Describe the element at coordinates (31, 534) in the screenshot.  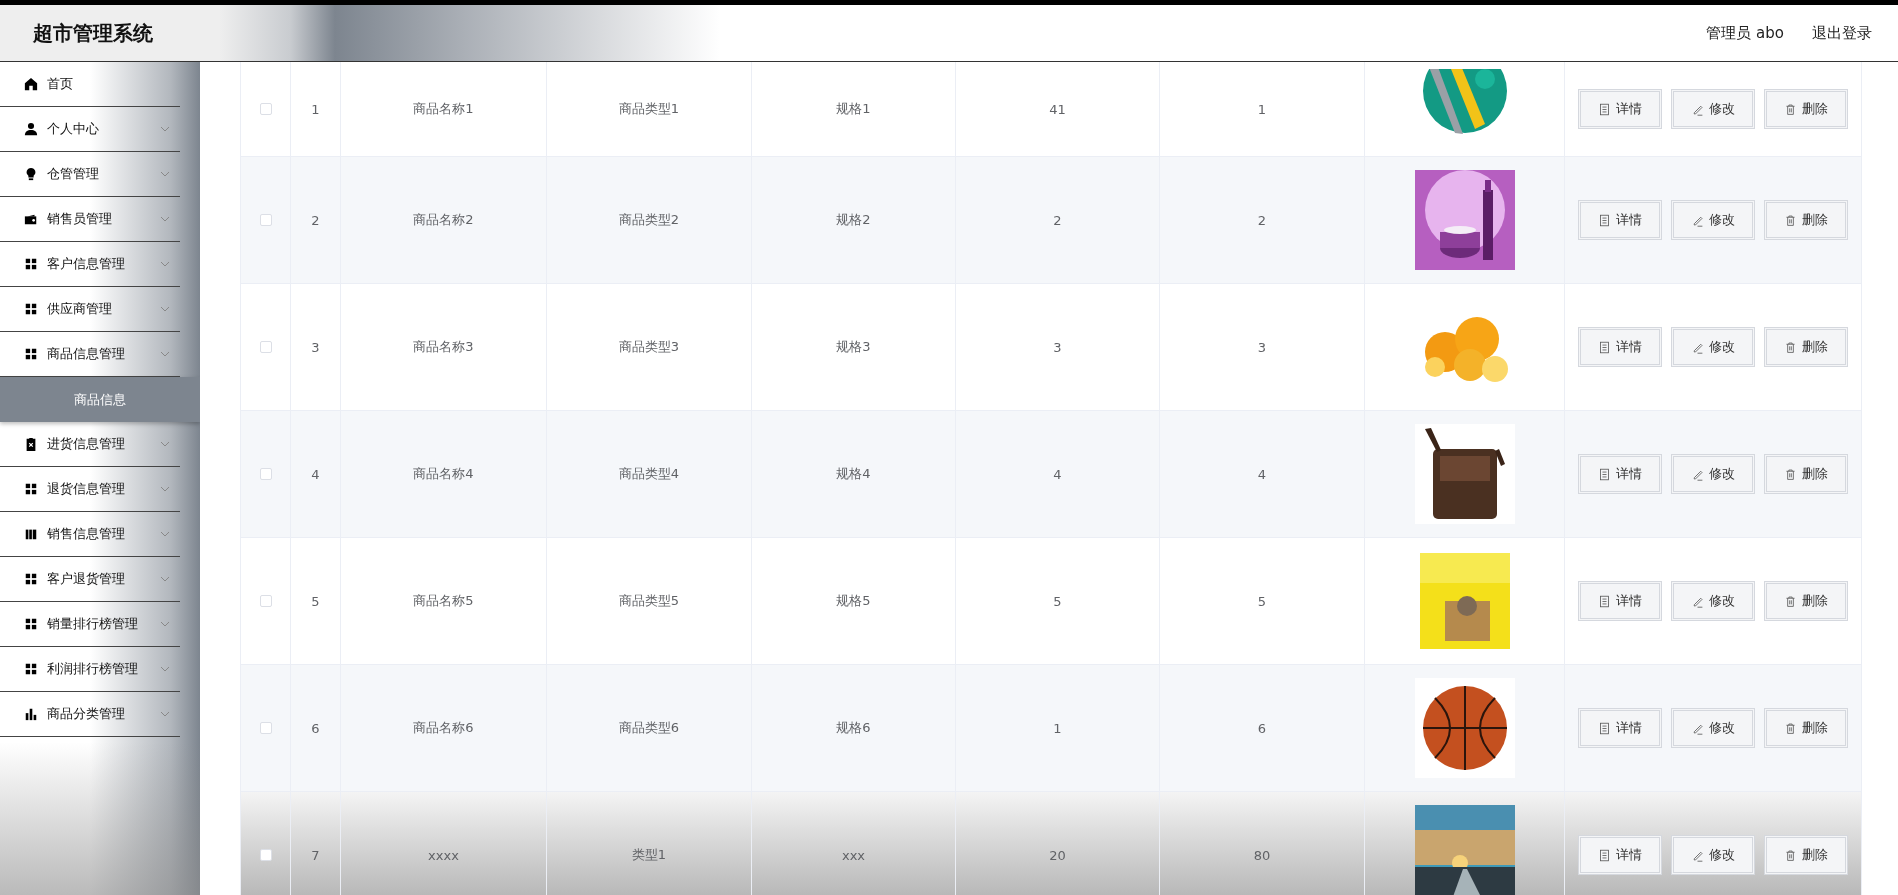
I see `books-icon` at that location.